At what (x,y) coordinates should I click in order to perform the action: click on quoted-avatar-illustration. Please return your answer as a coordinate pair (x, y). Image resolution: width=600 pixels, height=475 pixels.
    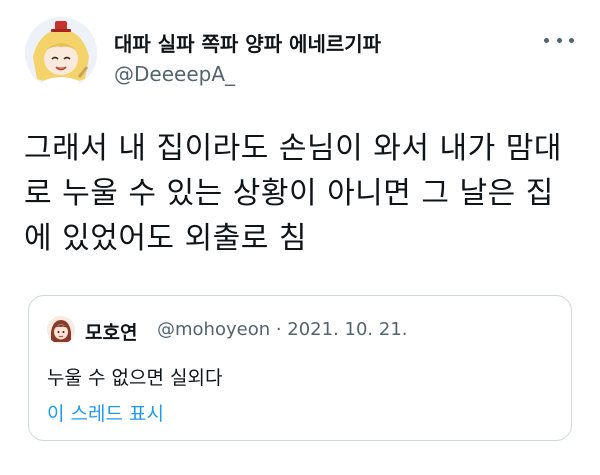
    Looking at the image, I should click on (61, 330).